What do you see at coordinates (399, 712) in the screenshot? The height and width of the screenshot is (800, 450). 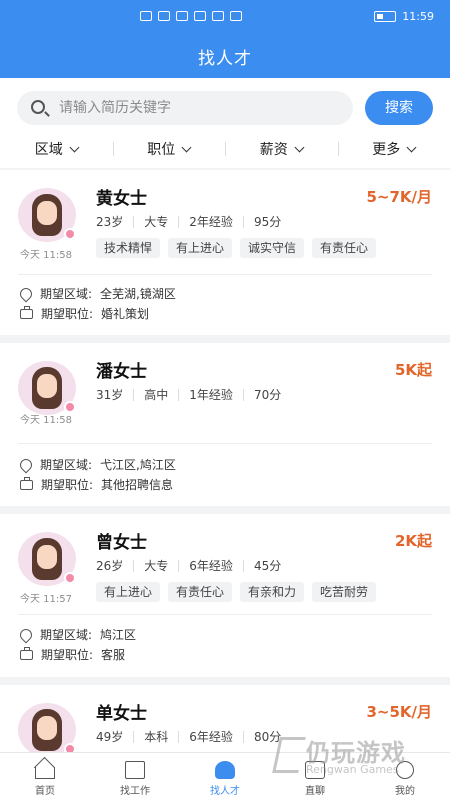 I see `salary: 3~5K/月` at bounding box center [399, 712].